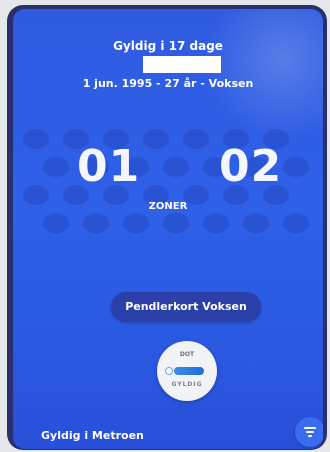 The image size is (330, 452). What do you see at coordinates (168, 206) in the screenshot?
I see `zones-label: ZONER` at bounding box center [168, 206].